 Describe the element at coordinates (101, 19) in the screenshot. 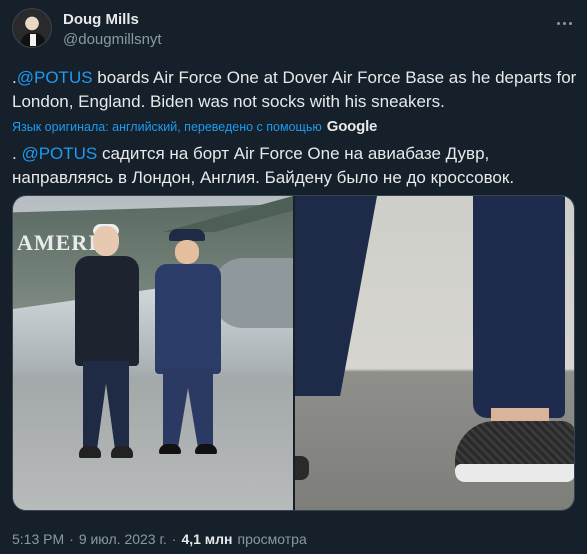

I see `author-name: Doug Mills` at that location.